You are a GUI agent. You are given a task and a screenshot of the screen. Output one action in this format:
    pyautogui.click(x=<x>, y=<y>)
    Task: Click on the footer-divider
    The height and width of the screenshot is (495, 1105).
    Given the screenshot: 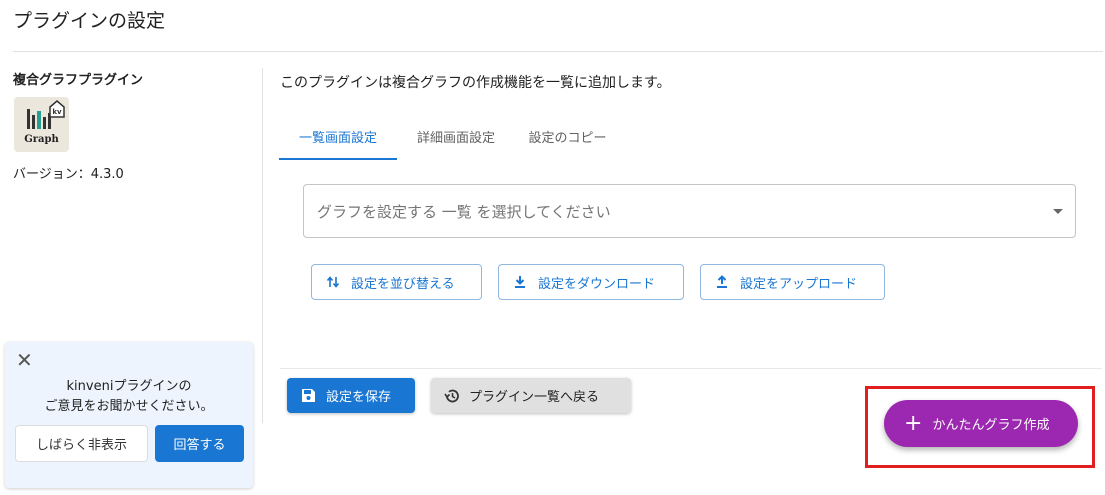 What is the action you would take?
    pyautogui.click(x=691, y=368)
    